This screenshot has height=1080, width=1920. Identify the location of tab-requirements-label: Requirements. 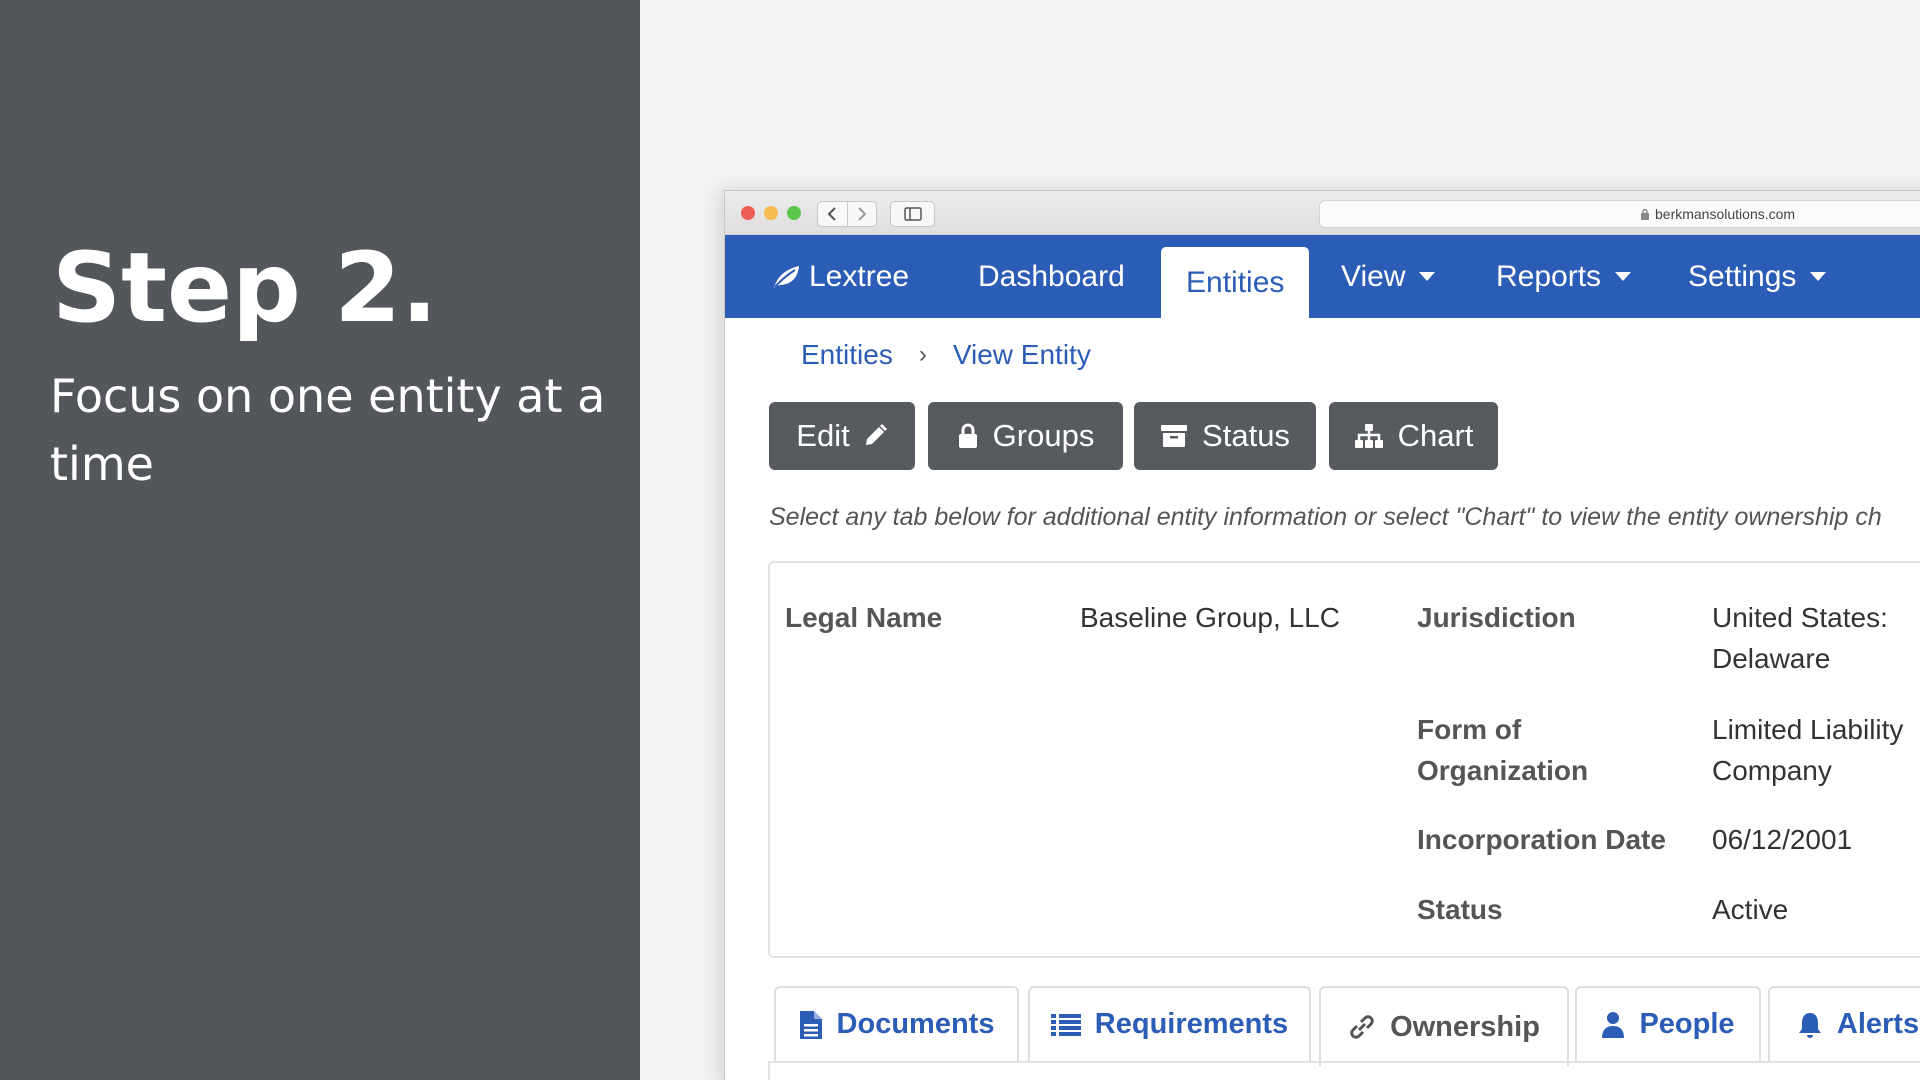
(1191, 1024).